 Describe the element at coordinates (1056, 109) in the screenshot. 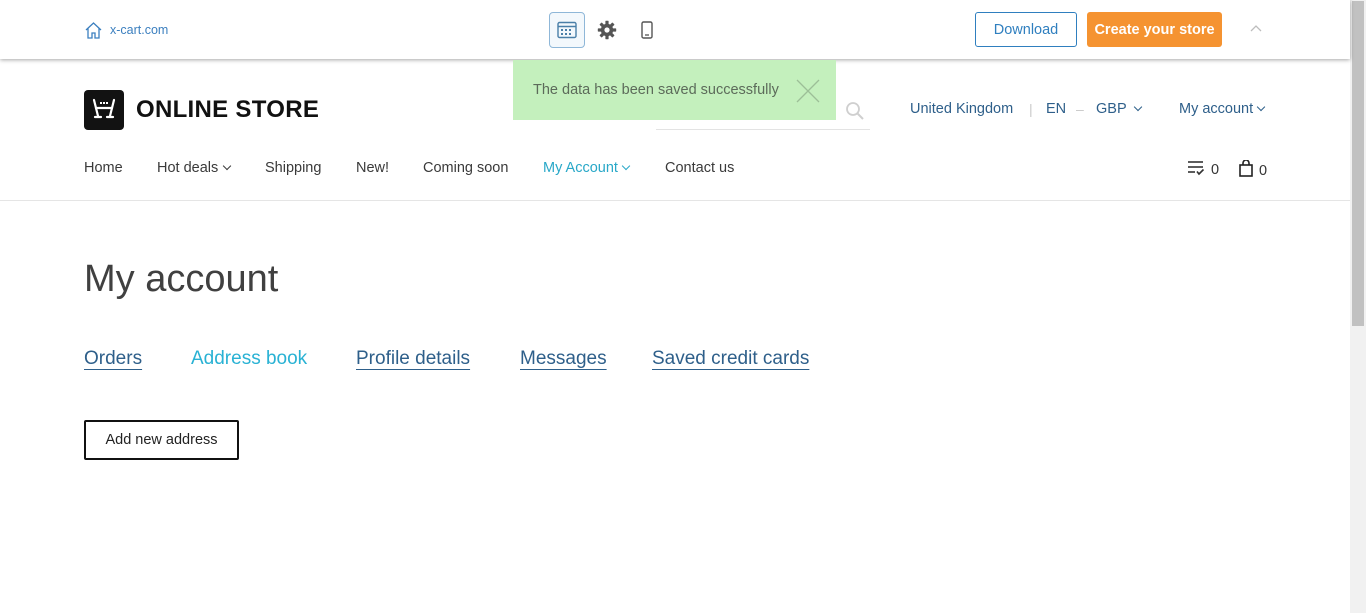

I see `language-selector: EN` at that location.